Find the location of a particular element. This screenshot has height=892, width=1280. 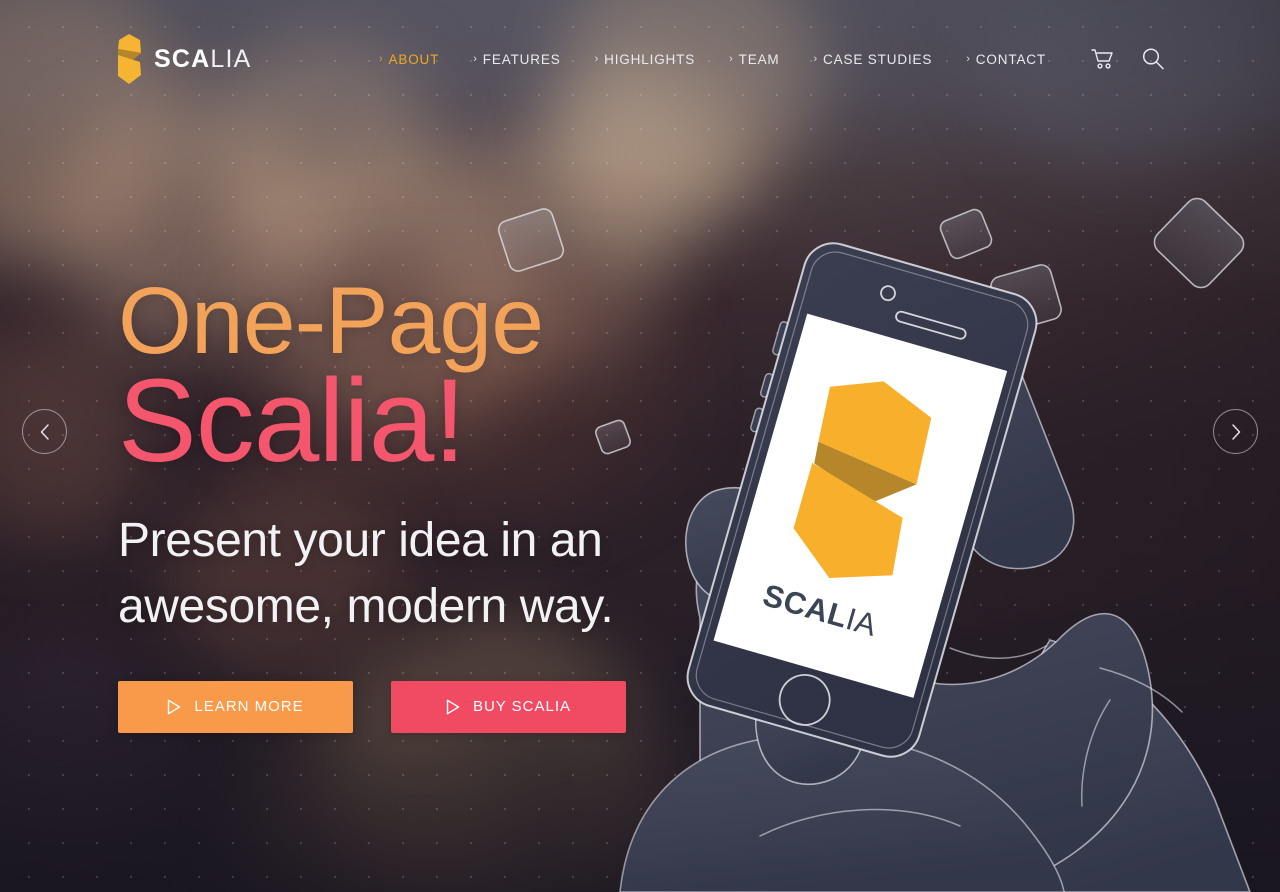

shopping-cart-icon is located at coordinates (1102, 59).